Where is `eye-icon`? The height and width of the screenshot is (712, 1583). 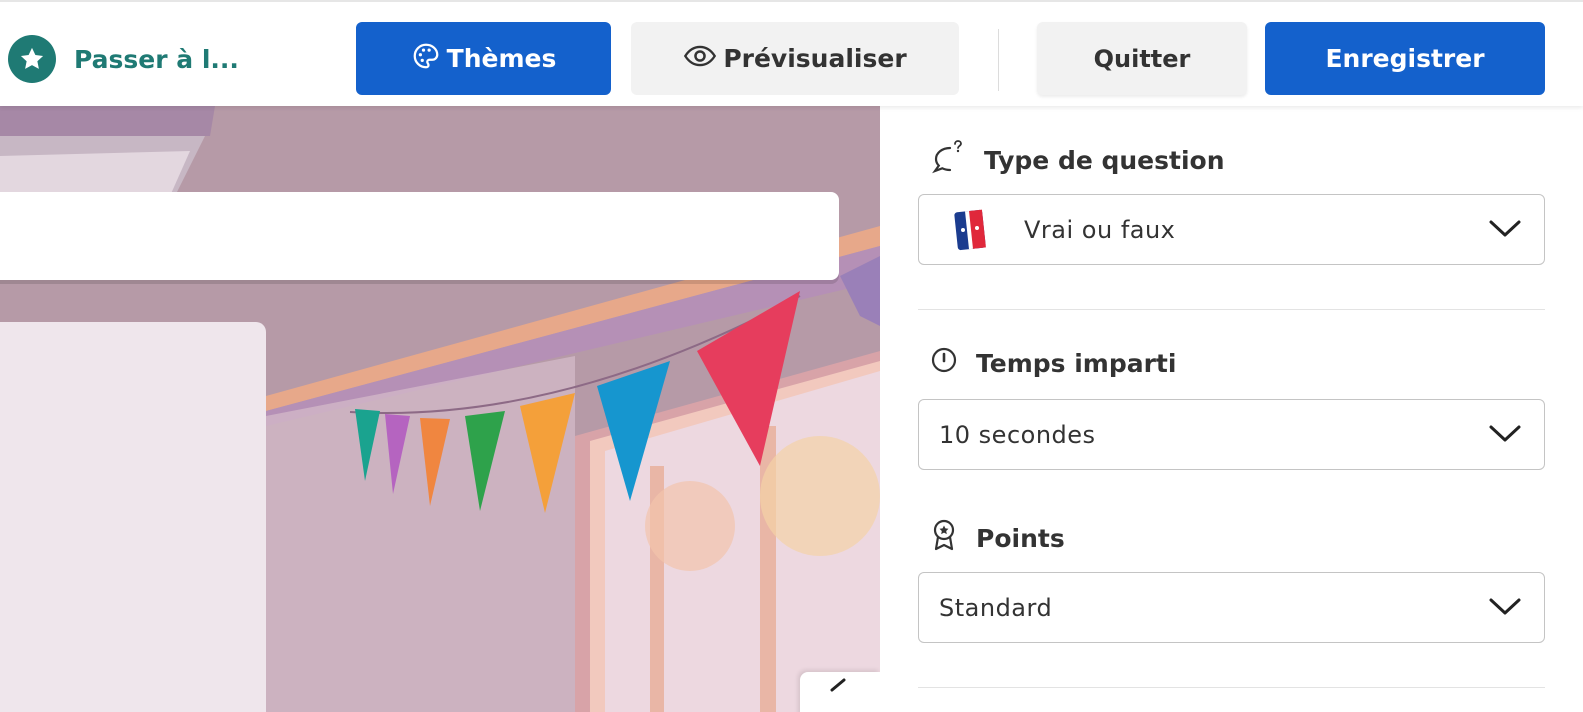 eye-icon is located at coordinates (700, 59).